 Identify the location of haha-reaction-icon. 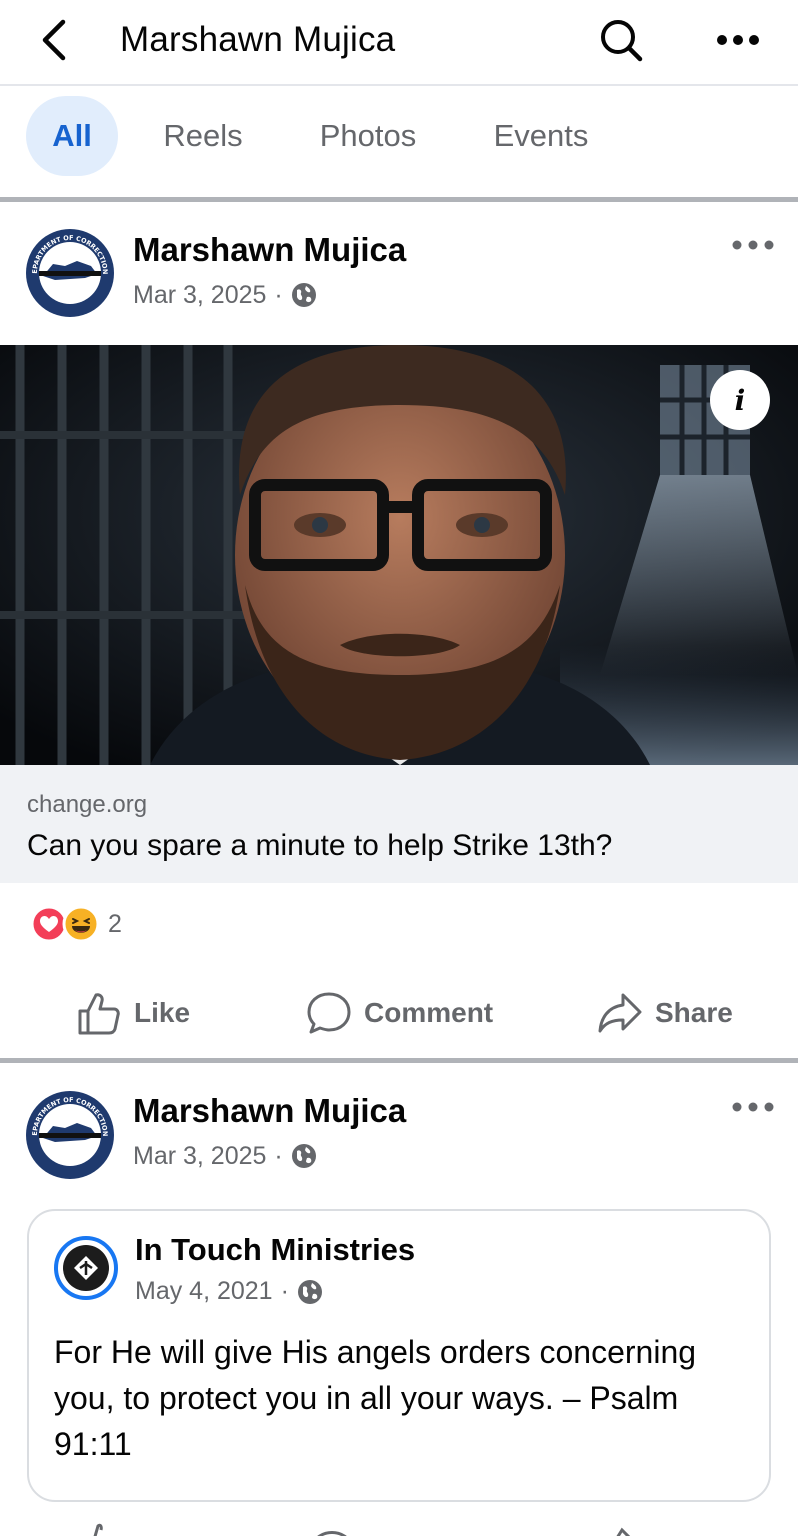
(81, 924).